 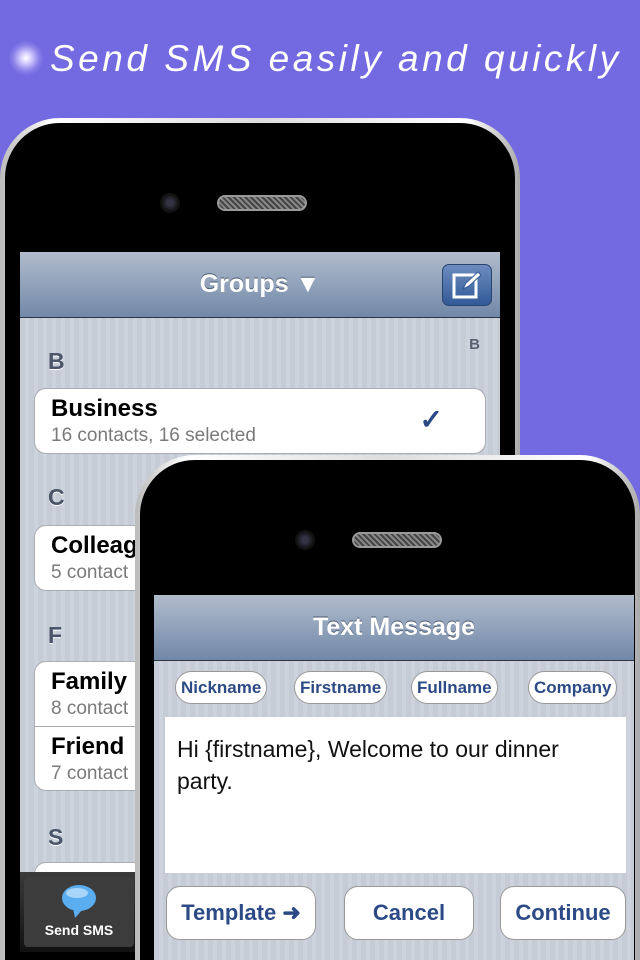 I want to click on groups-navbar: Groups ▼, so click(x=260, y=285).